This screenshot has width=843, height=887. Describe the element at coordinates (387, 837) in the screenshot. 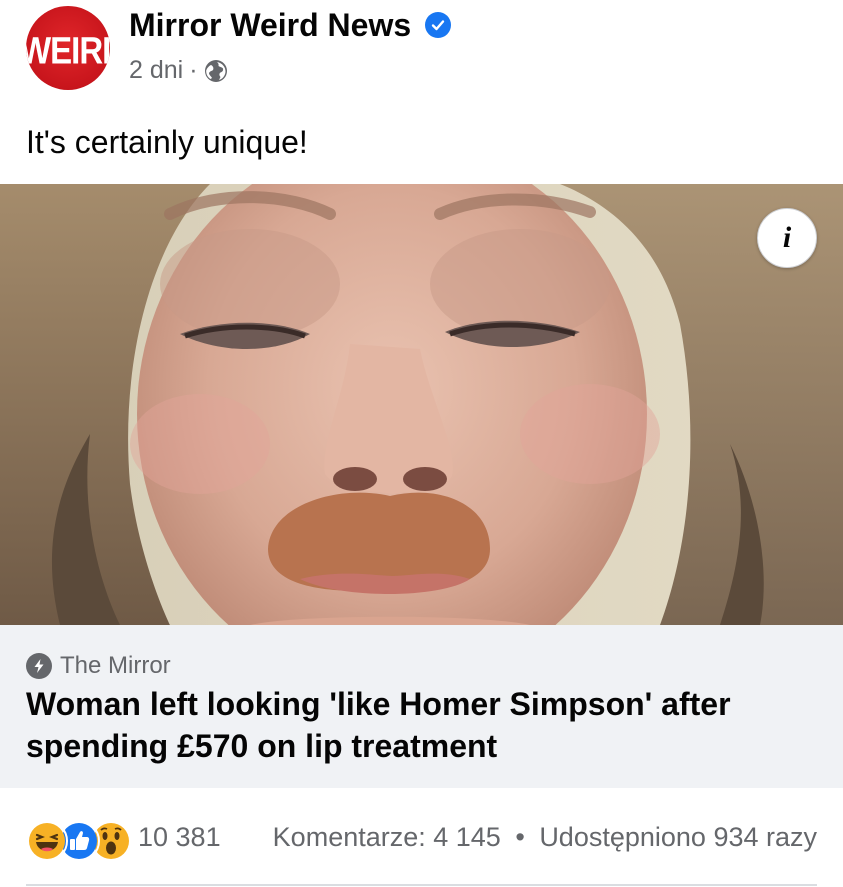

I see `comments-count-link: Komentarze: 4 145` at that location.